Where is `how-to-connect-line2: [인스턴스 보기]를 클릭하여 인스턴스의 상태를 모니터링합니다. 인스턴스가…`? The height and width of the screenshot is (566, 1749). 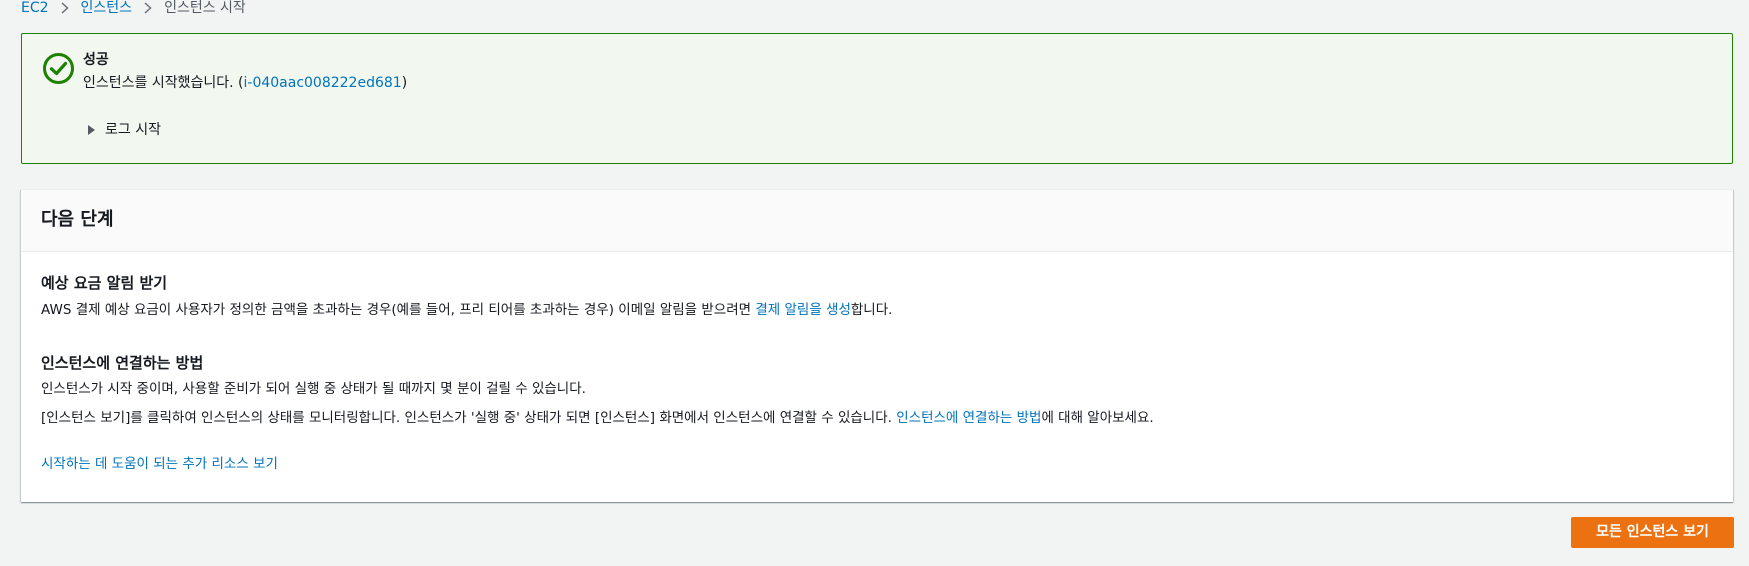
how-to-connect-line2: [인스턴스 보기]를 클릭하여 인스턴스의 상태를 모니터링합니다. 인스턴스가… is located at coordinates (597, 418).